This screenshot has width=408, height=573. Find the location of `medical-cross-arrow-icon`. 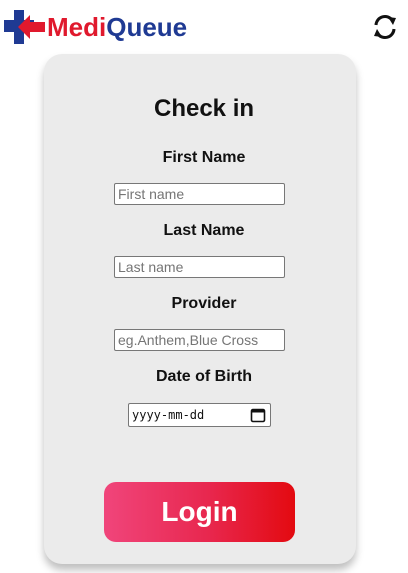

medical-cross-arrow-icon is located at coordinates (24, 27).